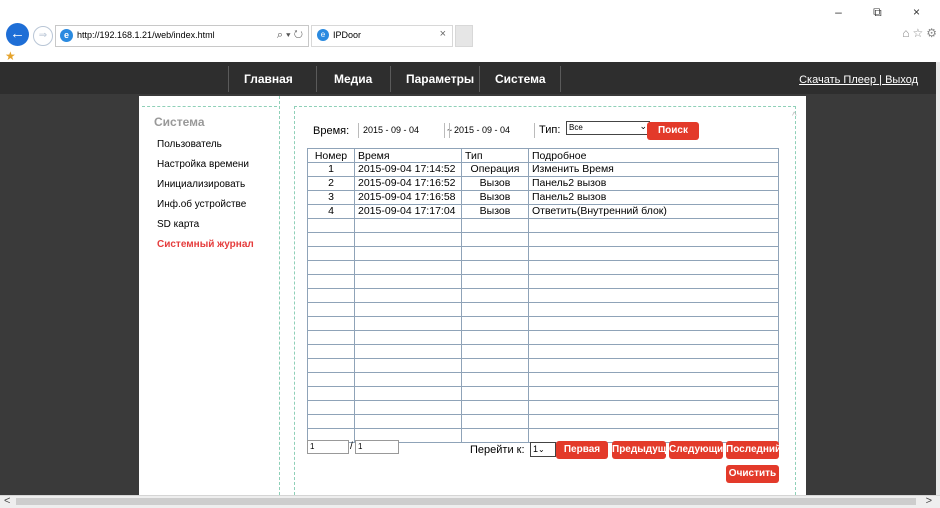 The width and height of the screenshot is (940, 508). What do you see at coordinates (608, 128) in the screenshot?
I see `type-select: Все ⌄` at bounding box center [608, 128].